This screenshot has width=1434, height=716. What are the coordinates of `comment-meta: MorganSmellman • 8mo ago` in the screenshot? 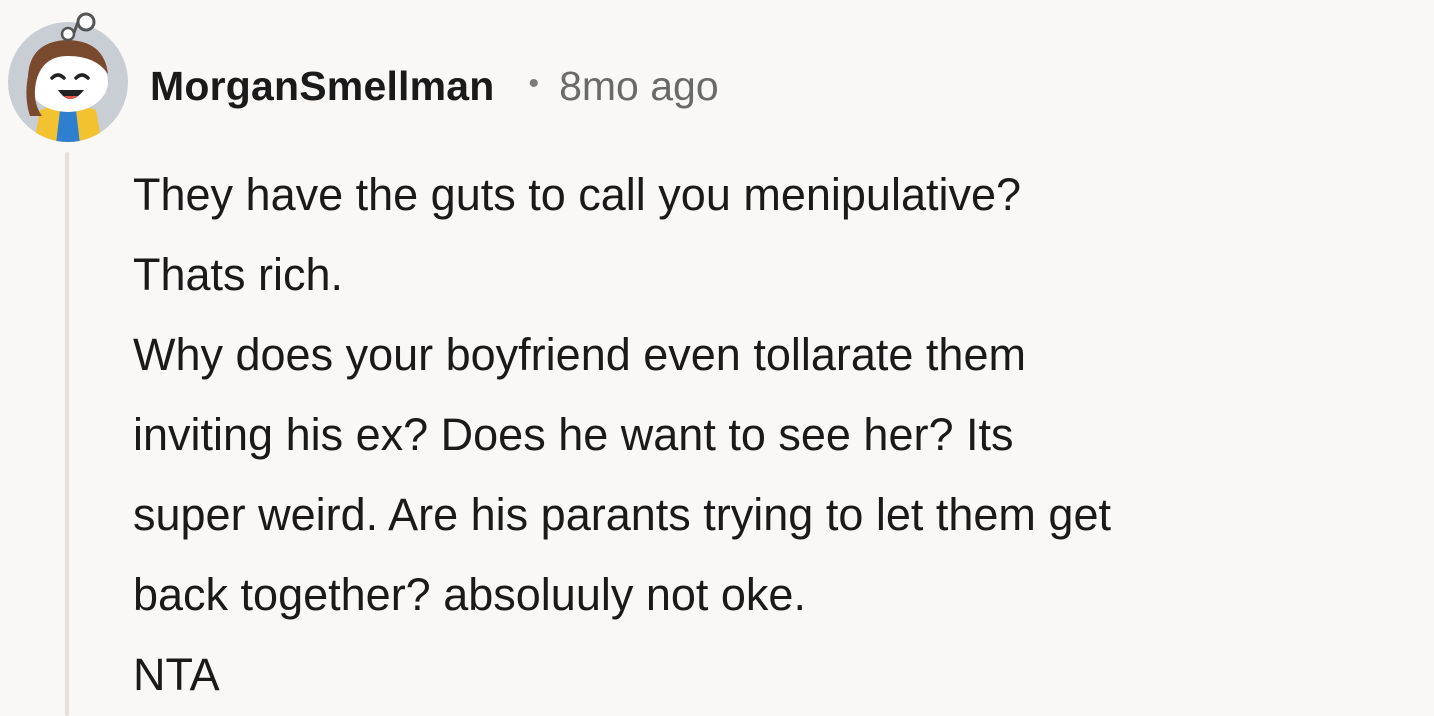 It's located at (434, 86).